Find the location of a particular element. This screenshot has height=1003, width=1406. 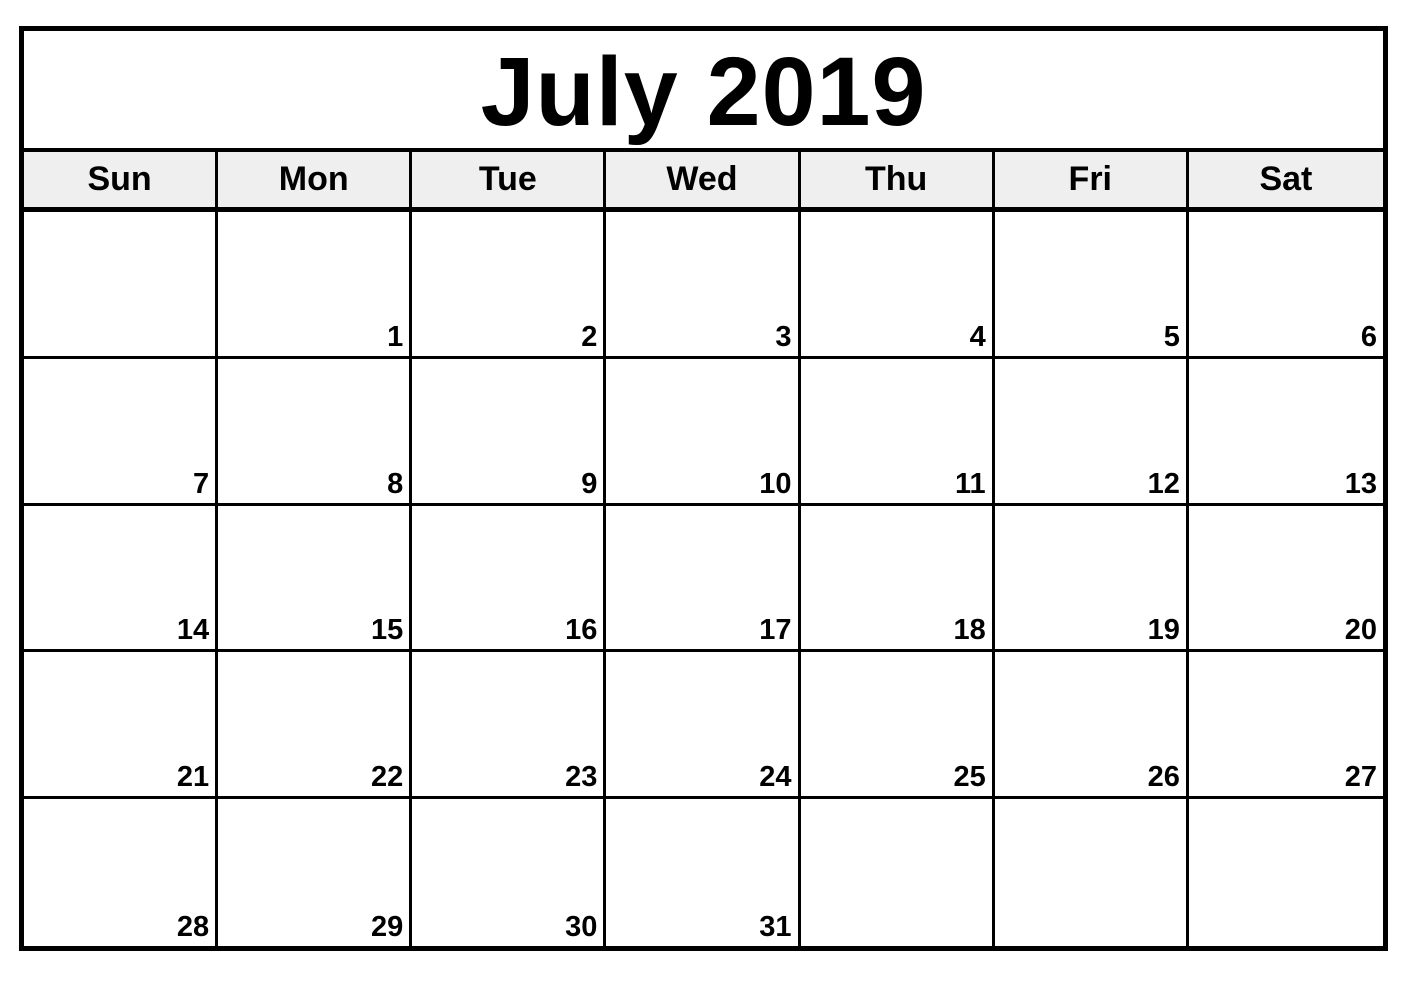

day-cell: 23 is located at coordinates (509, 726).